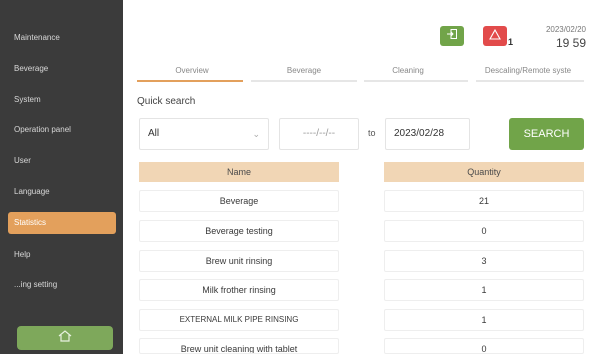  I want to click on home-button, so click(65, 338).